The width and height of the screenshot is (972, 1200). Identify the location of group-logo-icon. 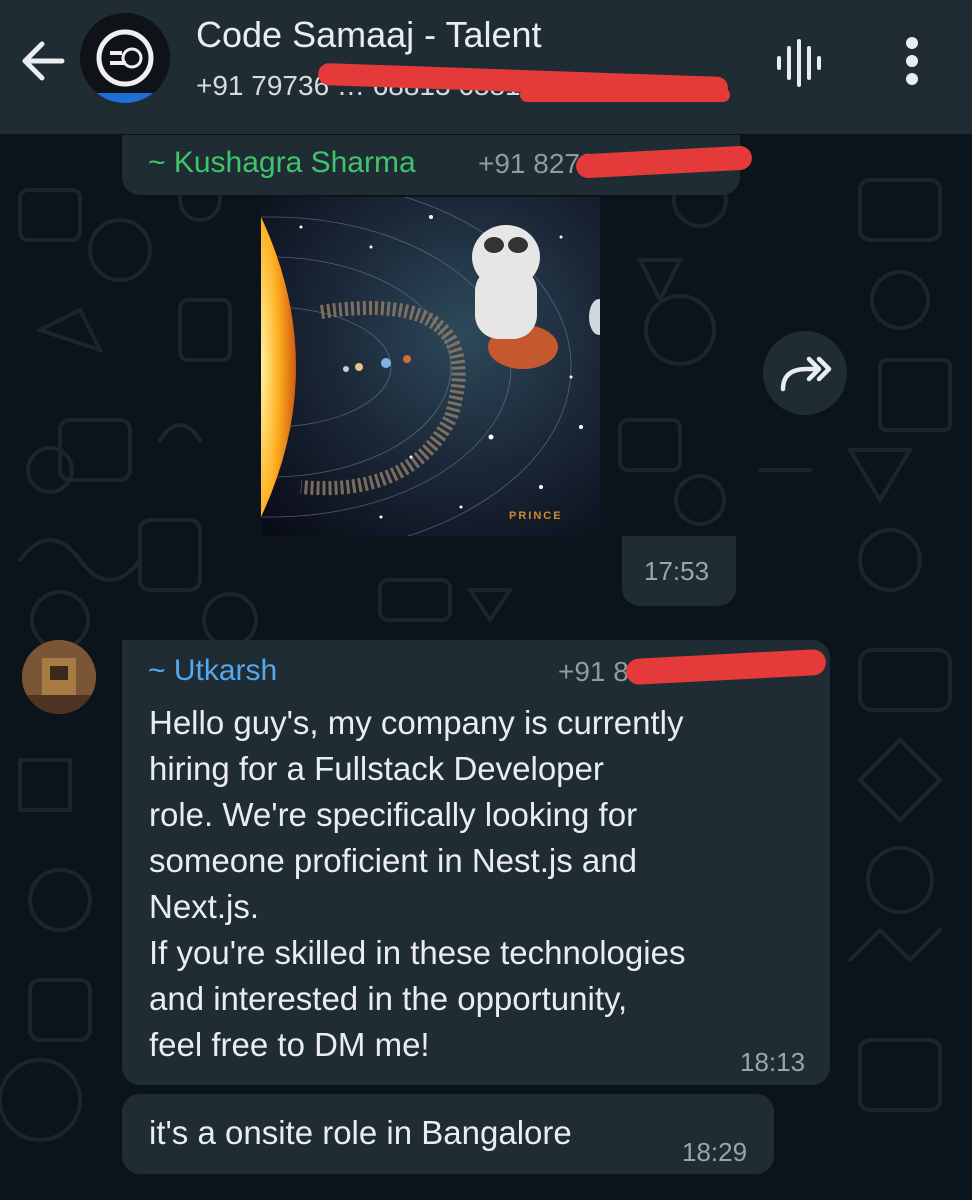
(125, 58).